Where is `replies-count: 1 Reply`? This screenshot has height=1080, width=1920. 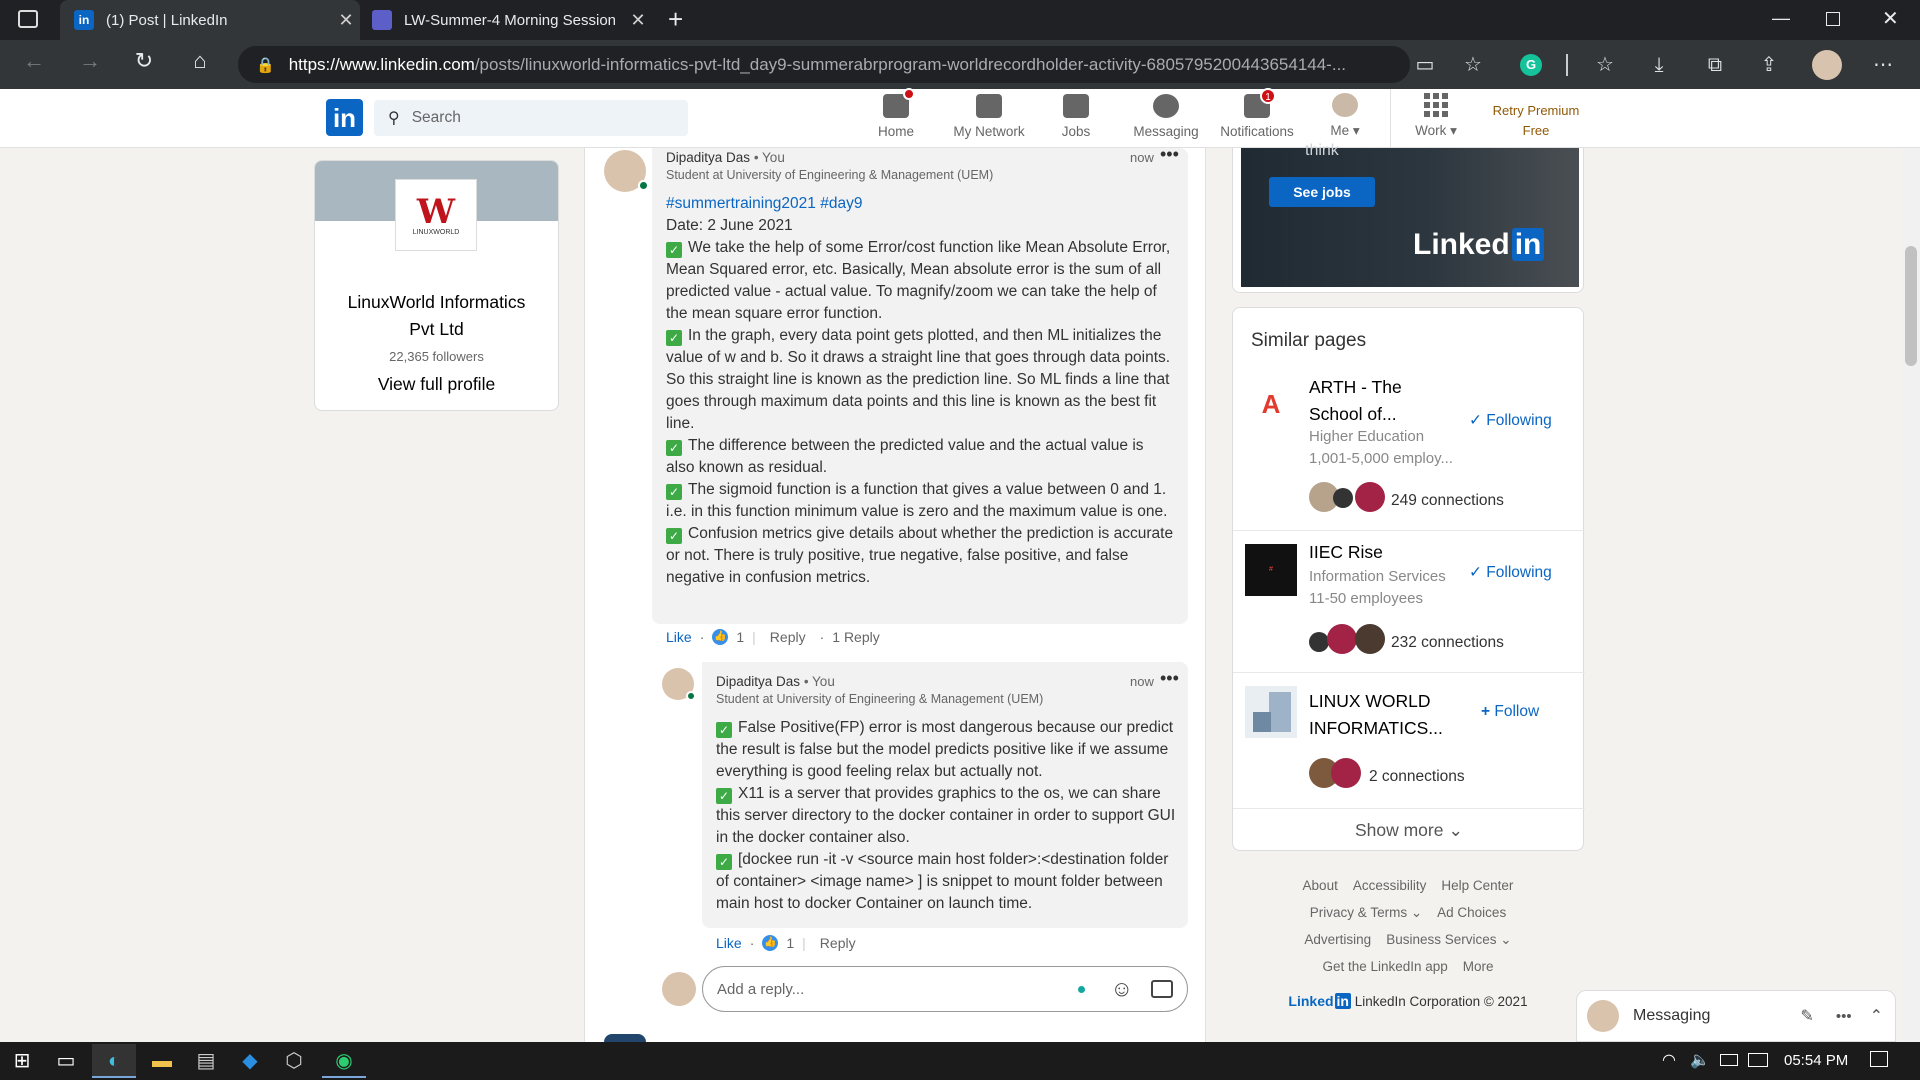 replies-count: 1 Reply is located at coordinates (855, 637).